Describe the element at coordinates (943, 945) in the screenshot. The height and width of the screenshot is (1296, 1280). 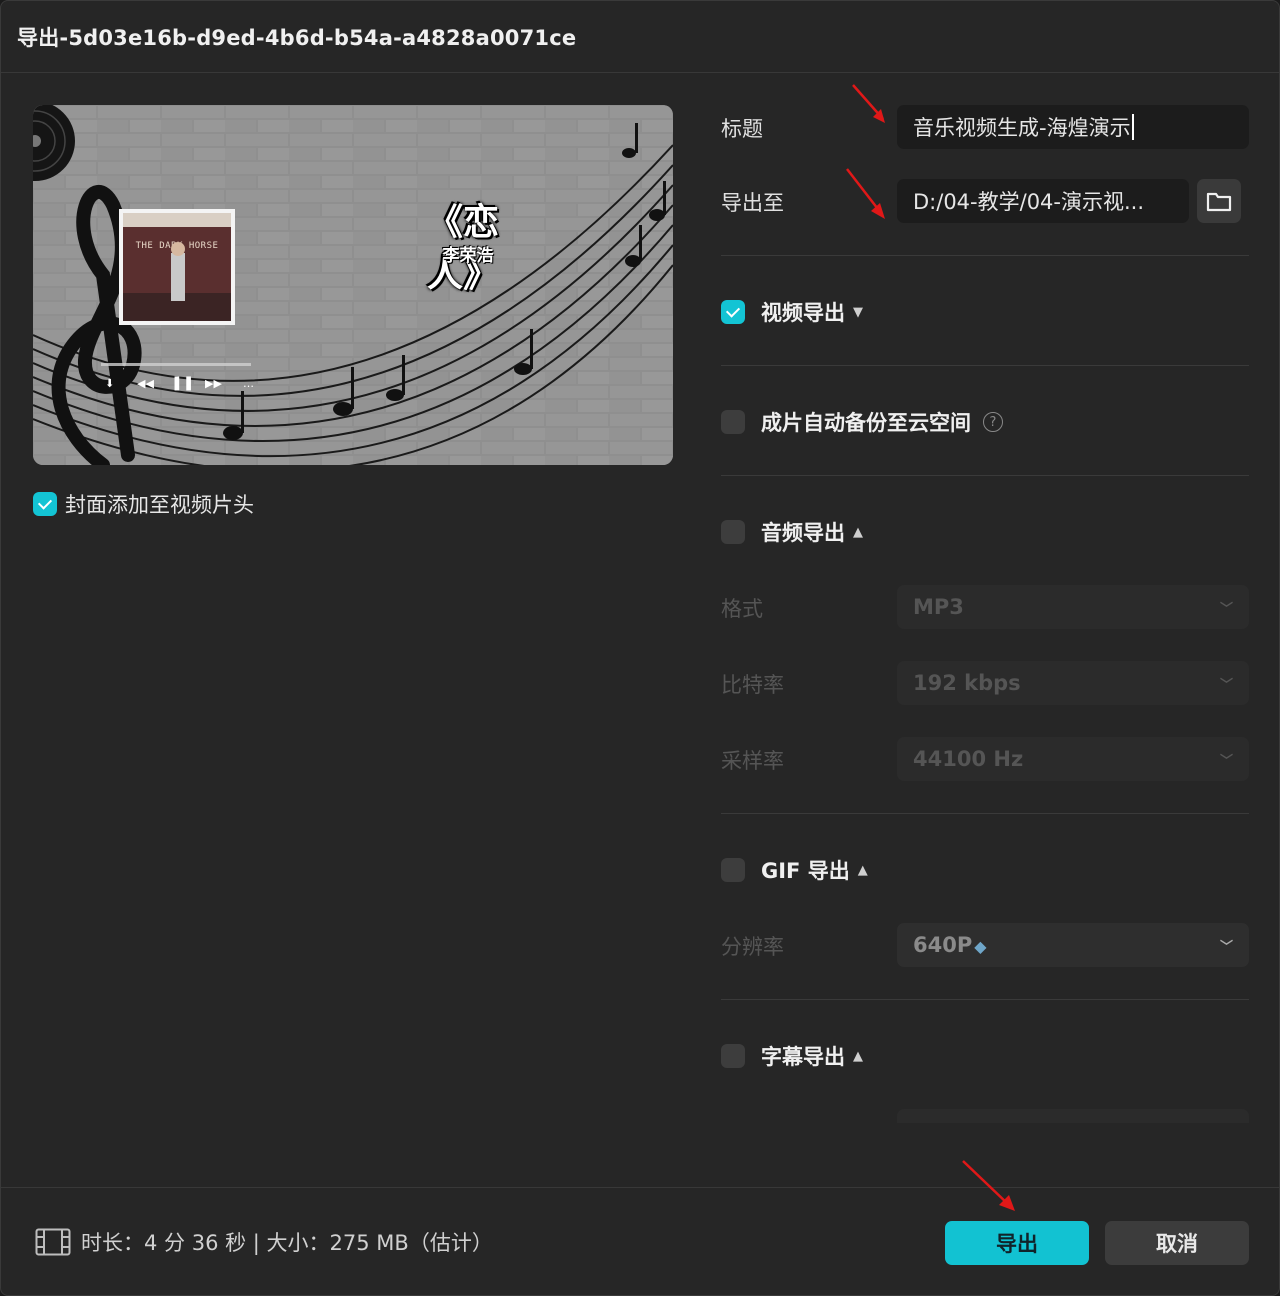
I see `resolution-value: 640P` at that location.